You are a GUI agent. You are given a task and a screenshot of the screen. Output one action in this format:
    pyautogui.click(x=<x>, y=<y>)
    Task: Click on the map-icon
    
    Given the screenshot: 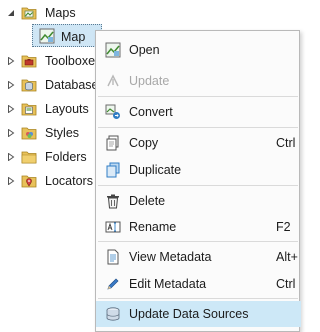 What is the action you would take?
    pyautogui.click(x=47, y=36)
    